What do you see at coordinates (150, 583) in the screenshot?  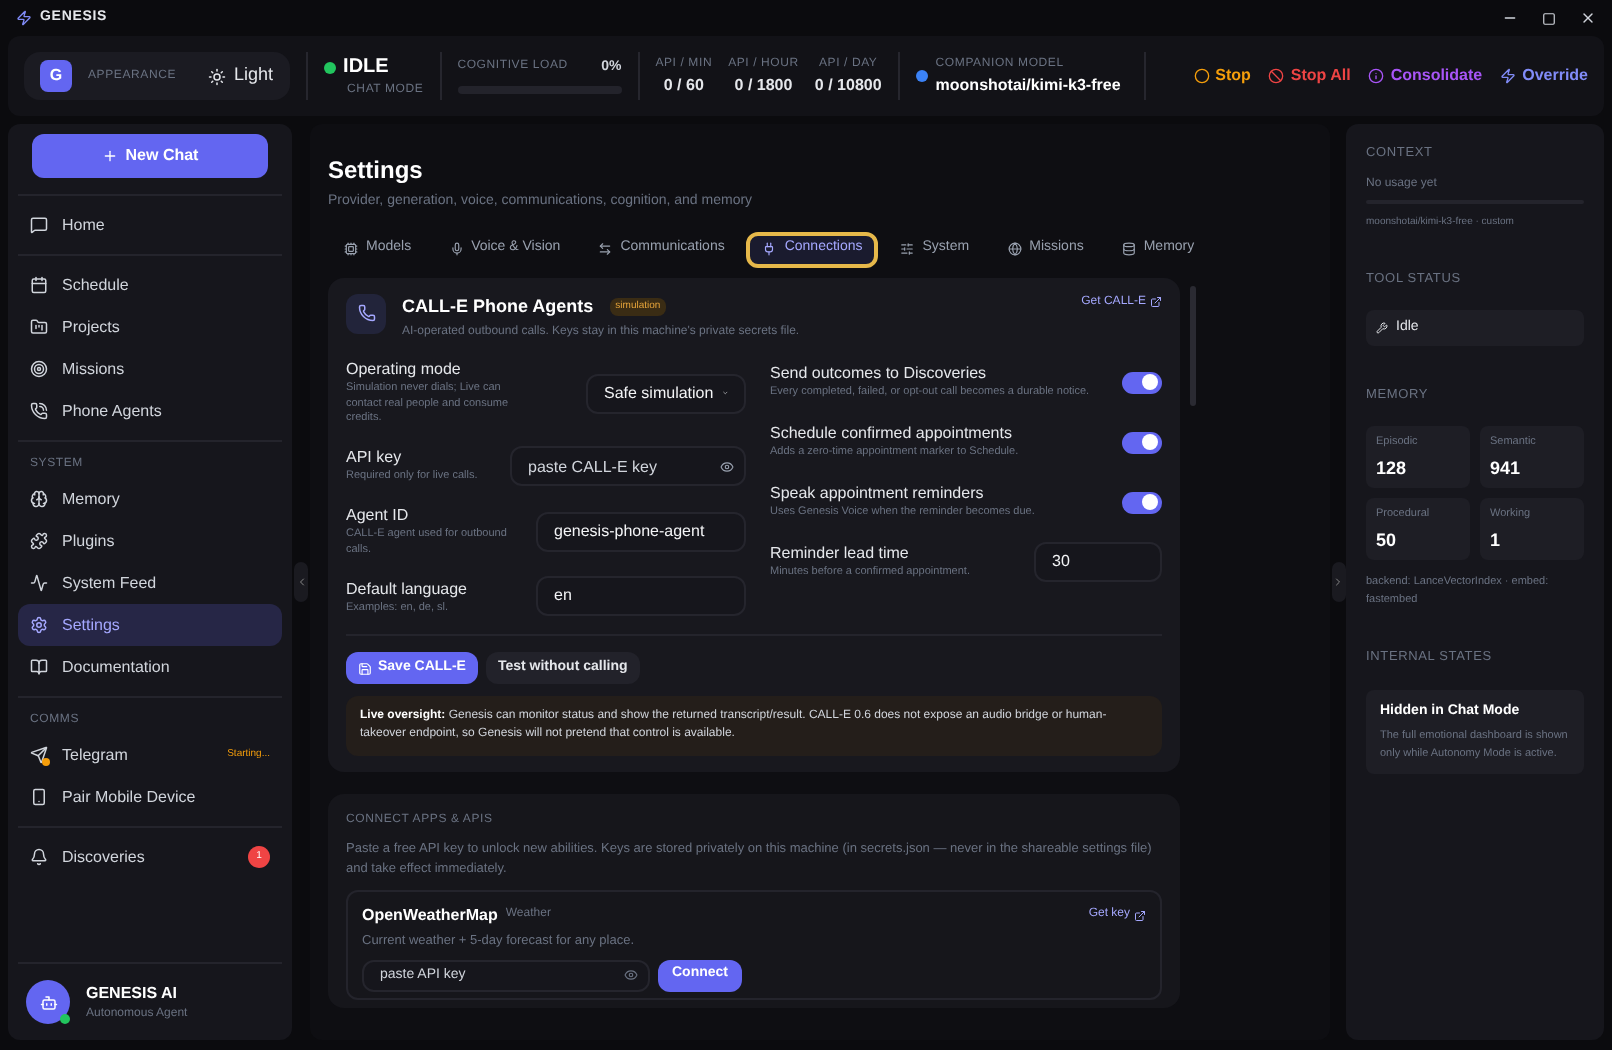 I see `nav-item: System Feed` at bounding box center [150, 583].